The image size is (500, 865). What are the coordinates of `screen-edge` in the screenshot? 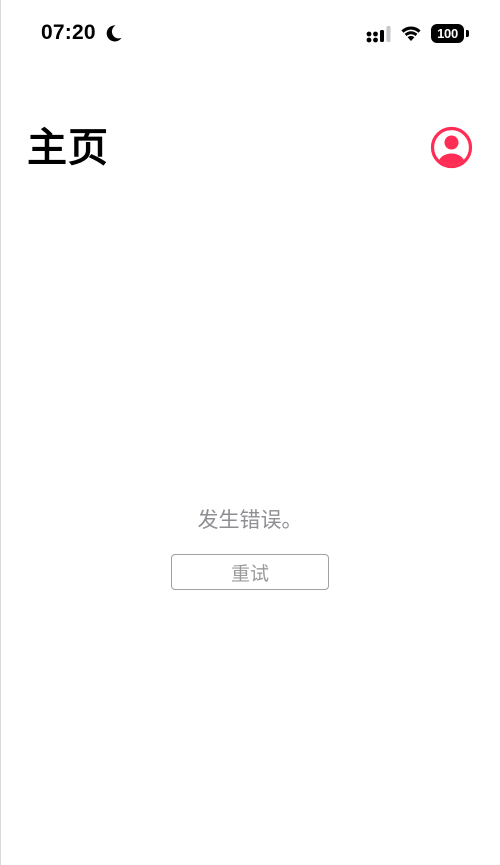 It's located at (0, 432).